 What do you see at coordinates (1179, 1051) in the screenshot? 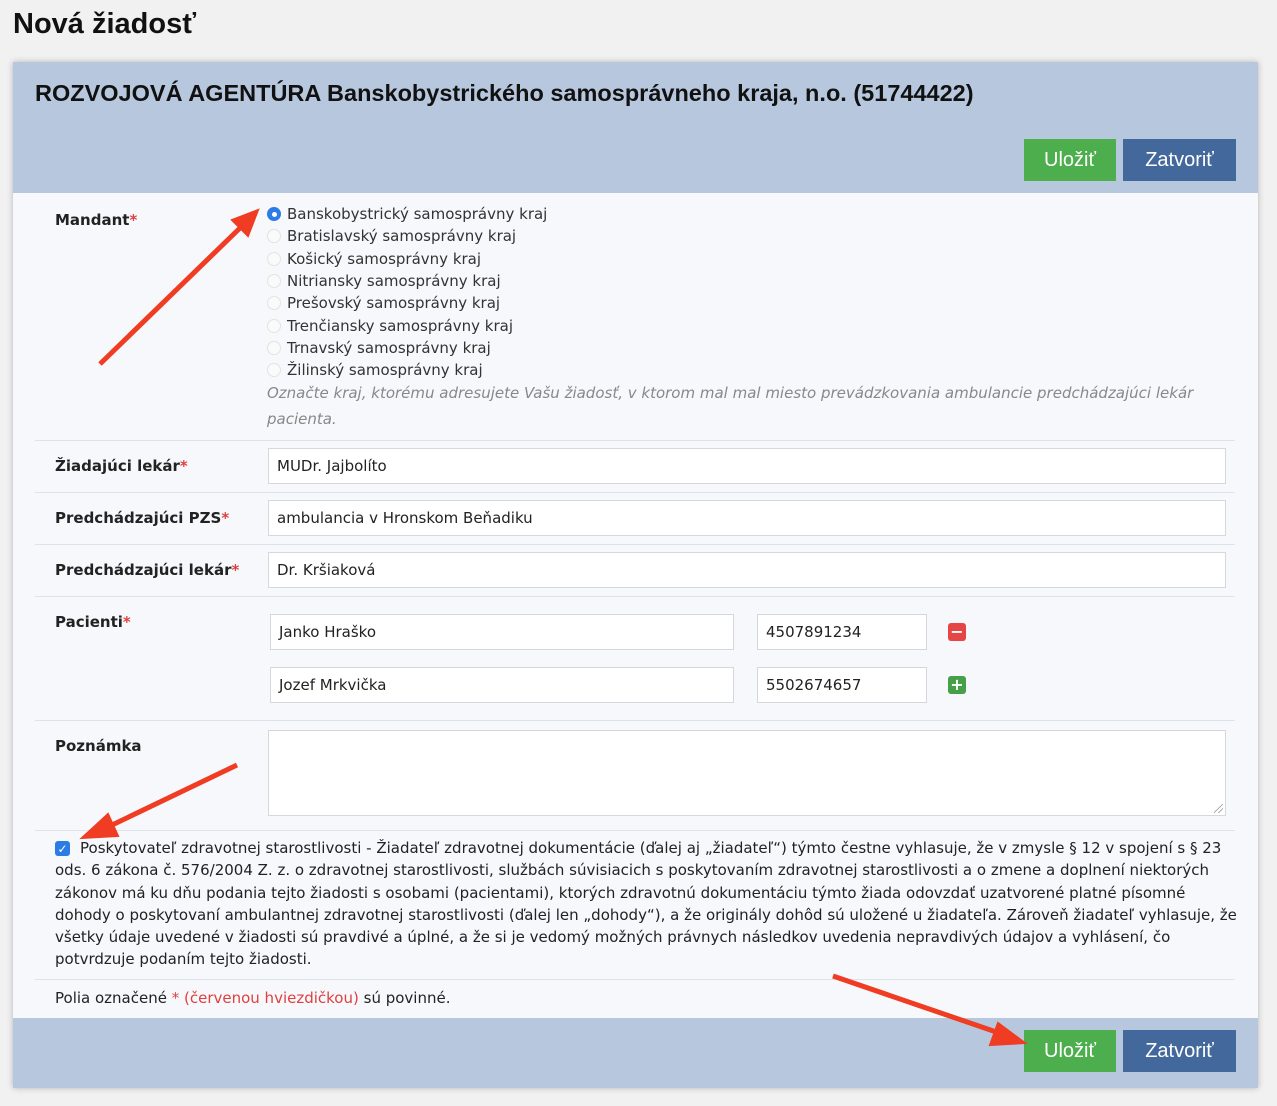
I see `close-button-bottom: Zatvoriť` at bounding box center [1179, 1051].